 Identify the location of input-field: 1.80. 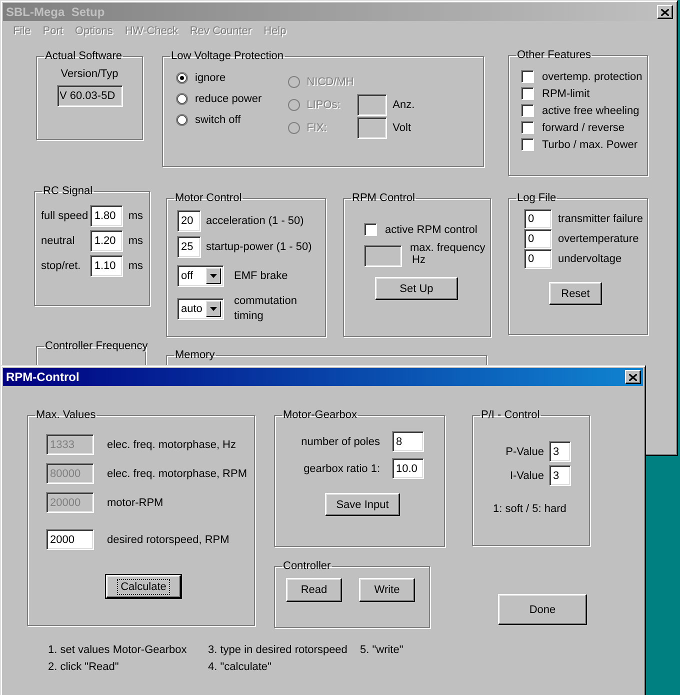
(107, 216).